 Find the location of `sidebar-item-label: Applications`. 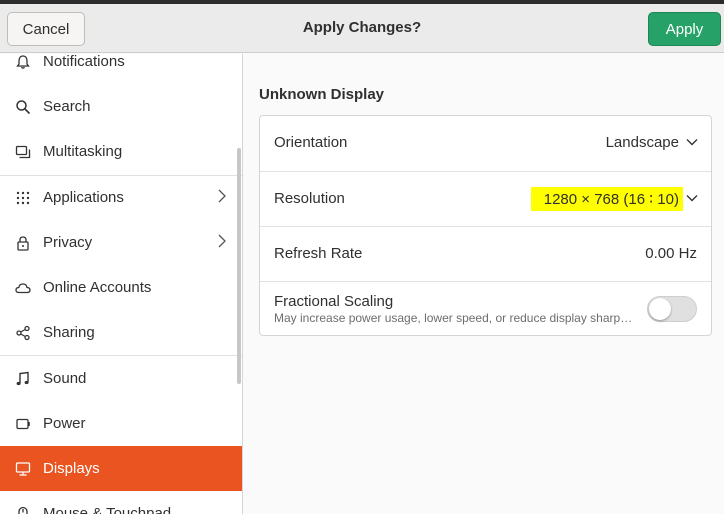

sidebar-item-label: Applications is located at coordinates (83, 197).